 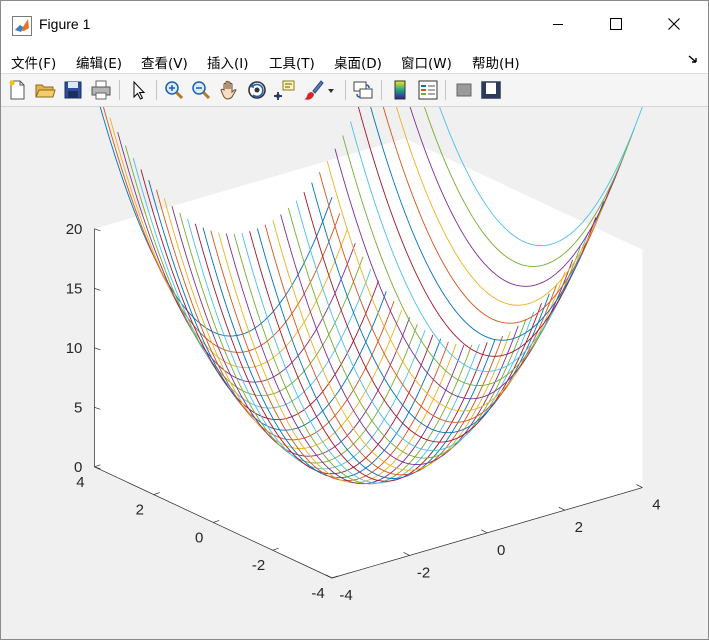 I want to click on save-icon, so click(x=73, y=90).